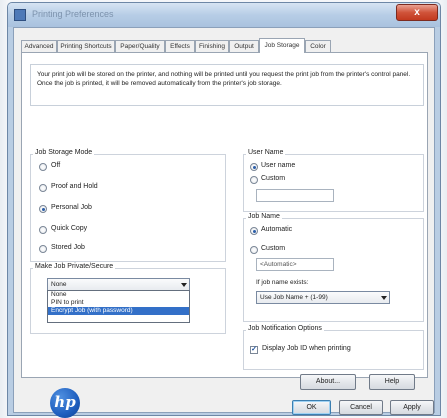 Image resolution: width=447 pixels, height=418 pixels. I want to click on option-none: None, so click(118, 295).